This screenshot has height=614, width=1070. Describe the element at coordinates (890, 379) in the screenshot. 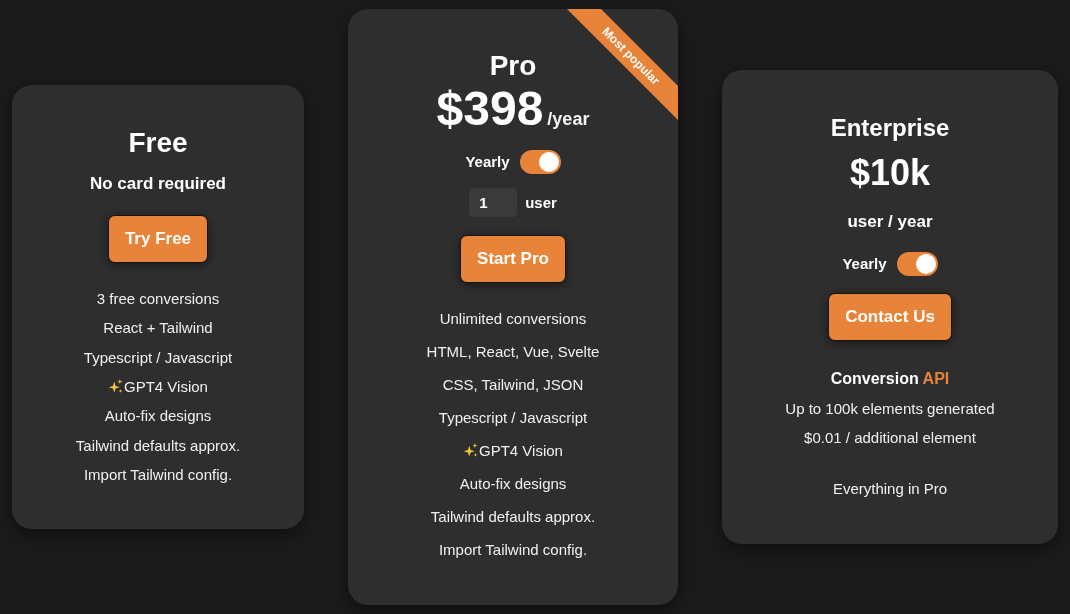

I see `api-heading: Conversion API` at that location.